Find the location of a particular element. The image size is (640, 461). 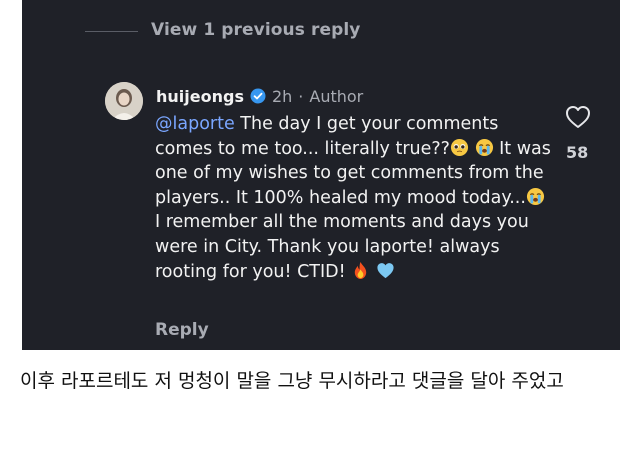

thread-divider-line is located at coordinates (111, 31).